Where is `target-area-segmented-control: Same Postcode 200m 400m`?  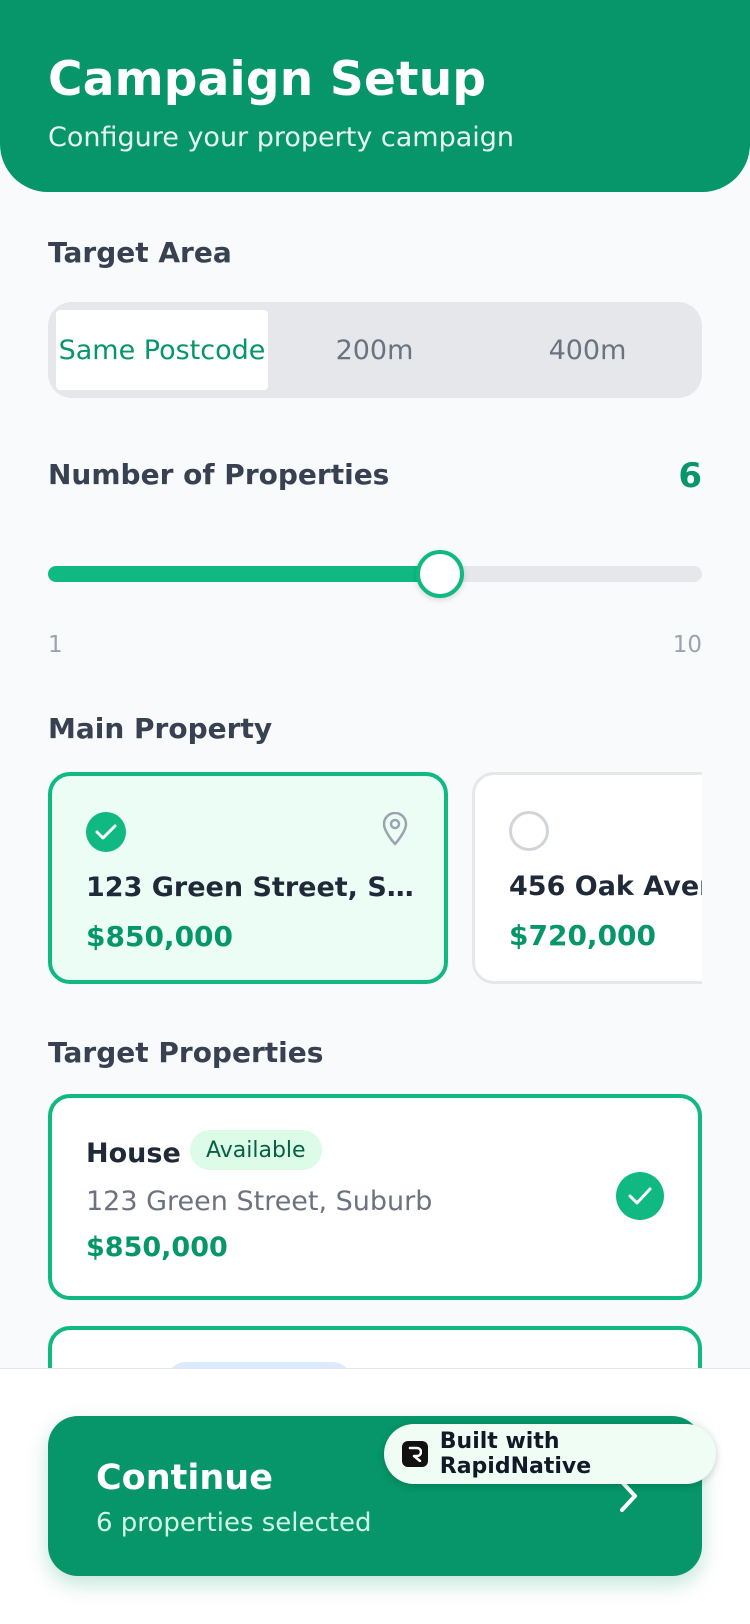
target-area-segmented-control: Same Postcode 200m 400m is located at coordinates (375, 350).